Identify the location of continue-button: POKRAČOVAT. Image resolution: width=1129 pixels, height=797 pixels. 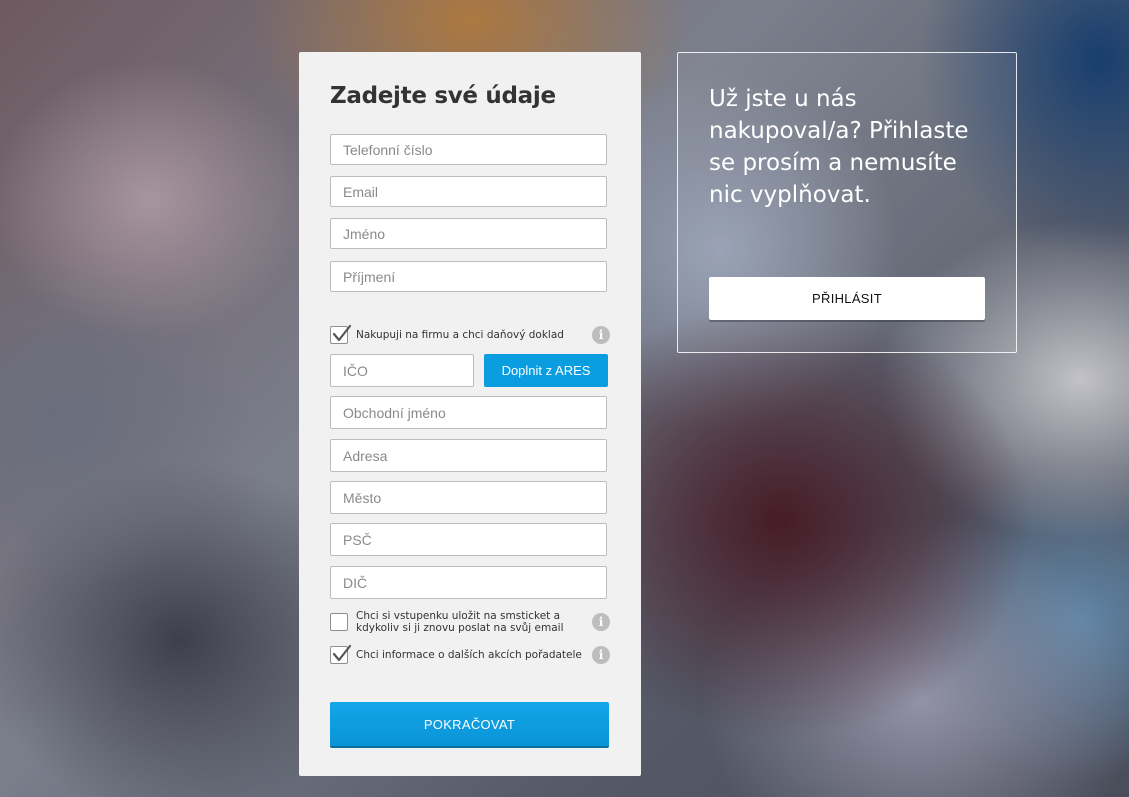
(469, 724).